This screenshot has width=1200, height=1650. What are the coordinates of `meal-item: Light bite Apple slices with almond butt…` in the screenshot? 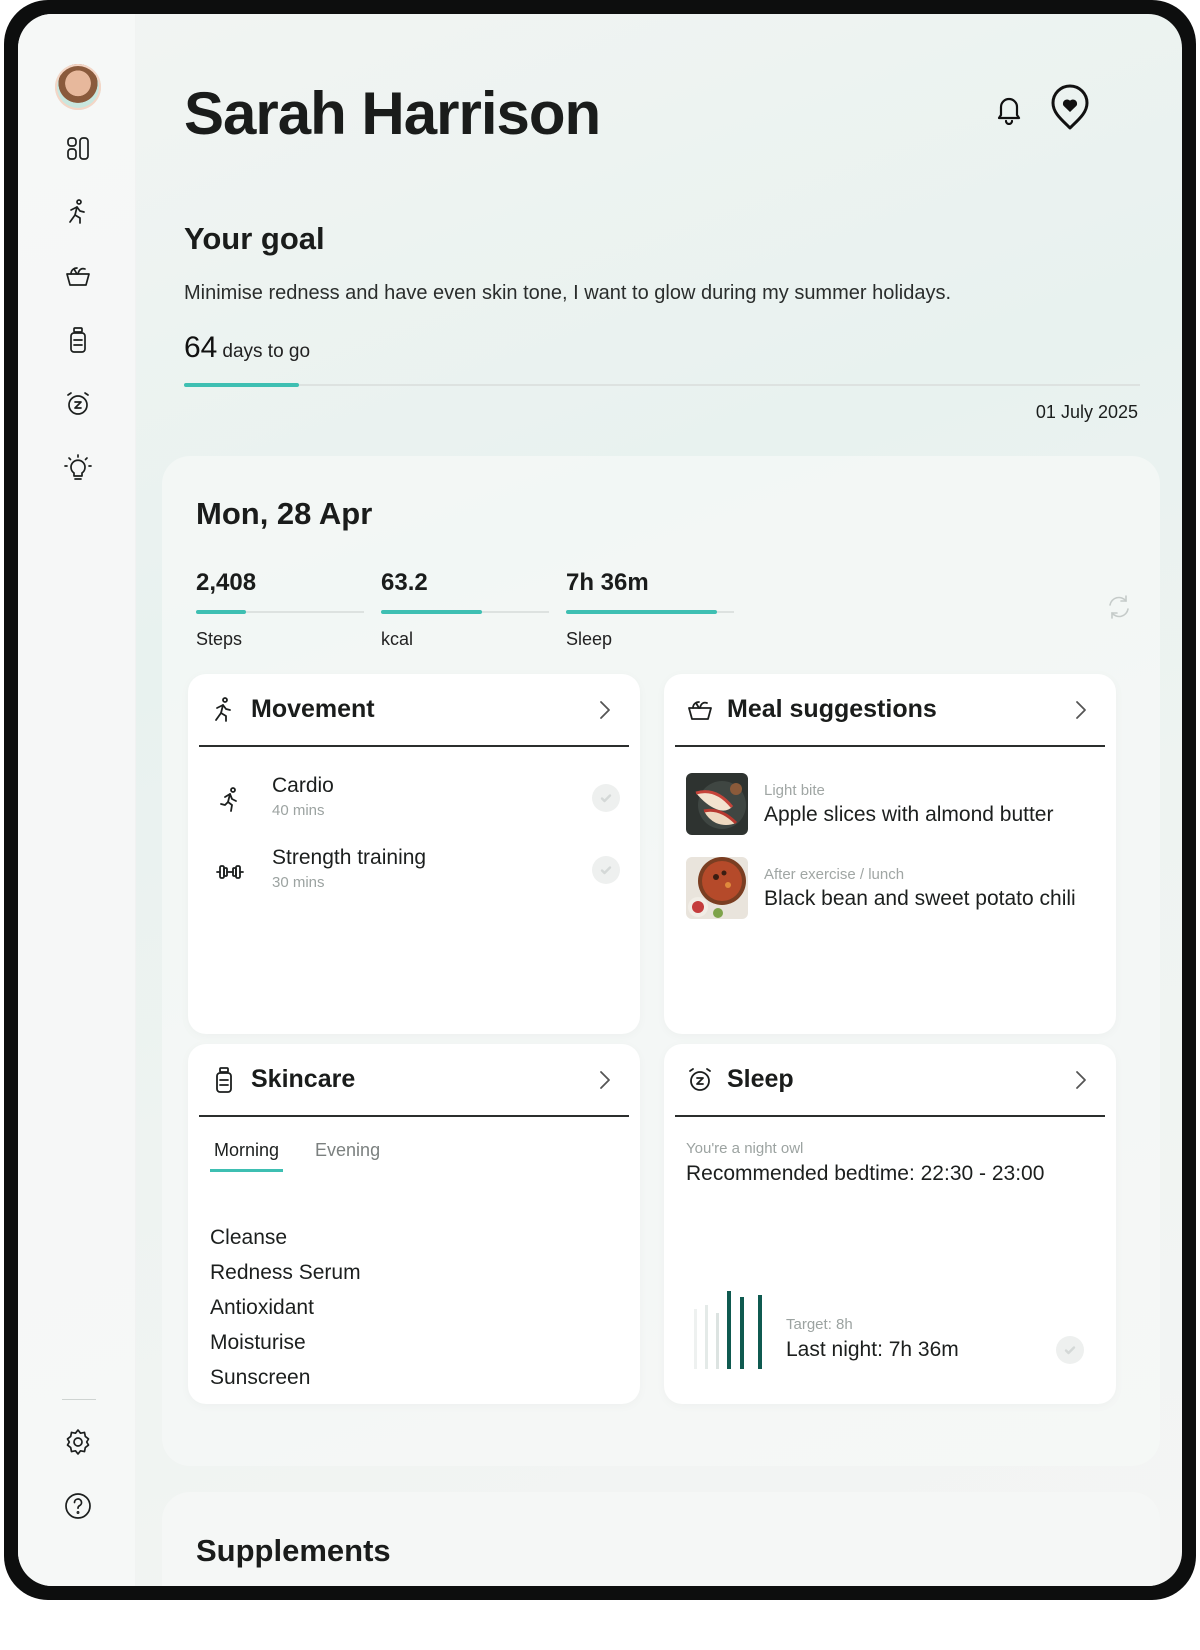 It's located at (892, 804).